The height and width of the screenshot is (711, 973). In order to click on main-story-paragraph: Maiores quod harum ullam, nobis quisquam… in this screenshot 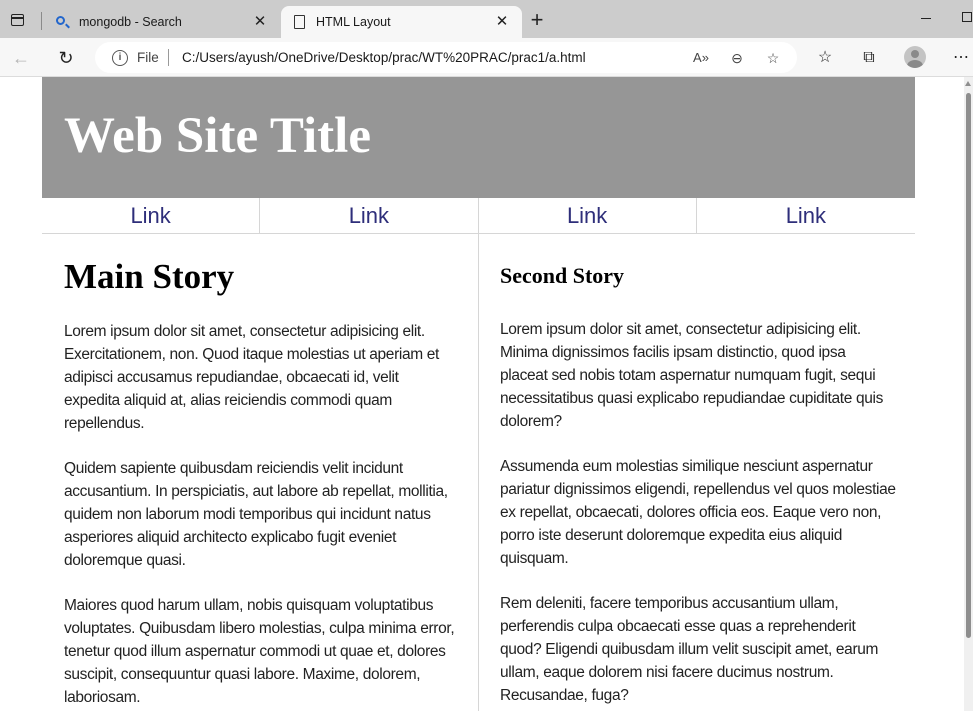, I will do `click(259, 651)`.